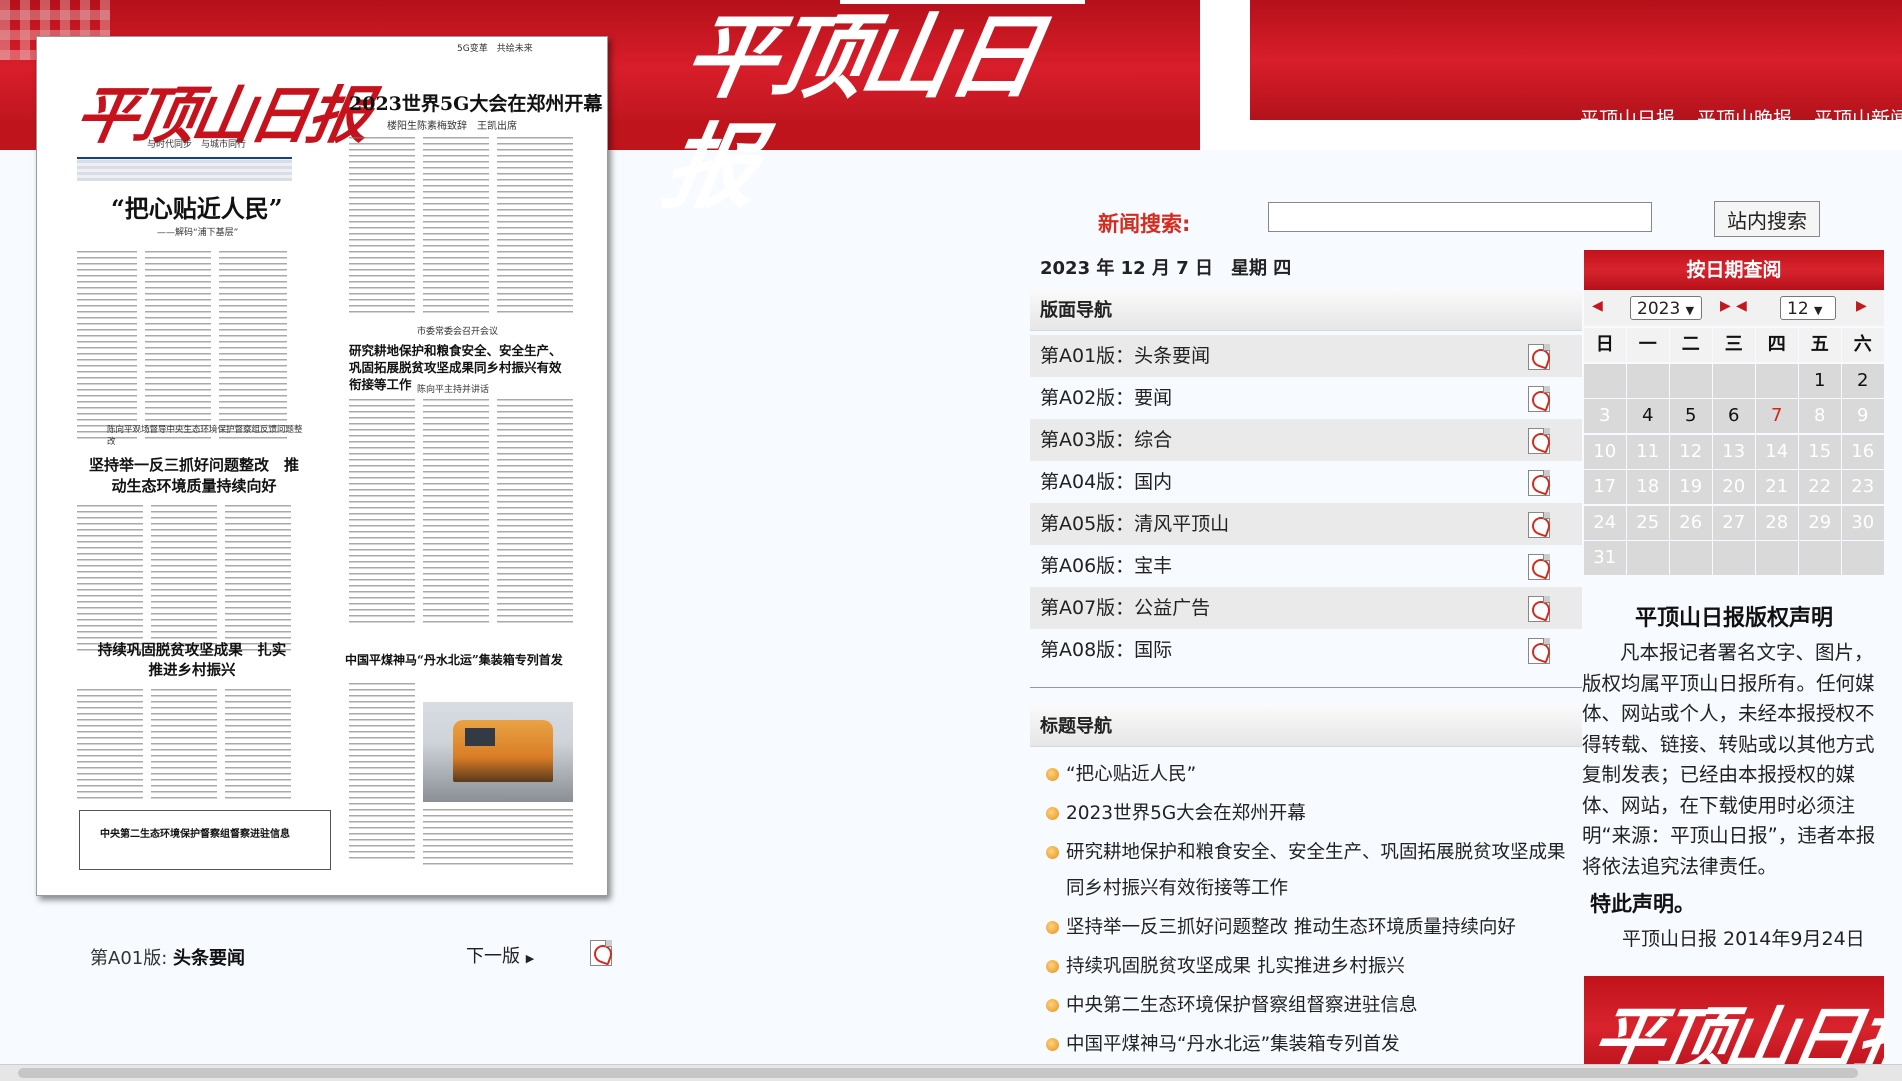 The height and width of the screenshot is (1081, 1902). Describe the element at coordinates (1863, 345) in the screenshot. I see `calendar-weekday: 六` at that location.